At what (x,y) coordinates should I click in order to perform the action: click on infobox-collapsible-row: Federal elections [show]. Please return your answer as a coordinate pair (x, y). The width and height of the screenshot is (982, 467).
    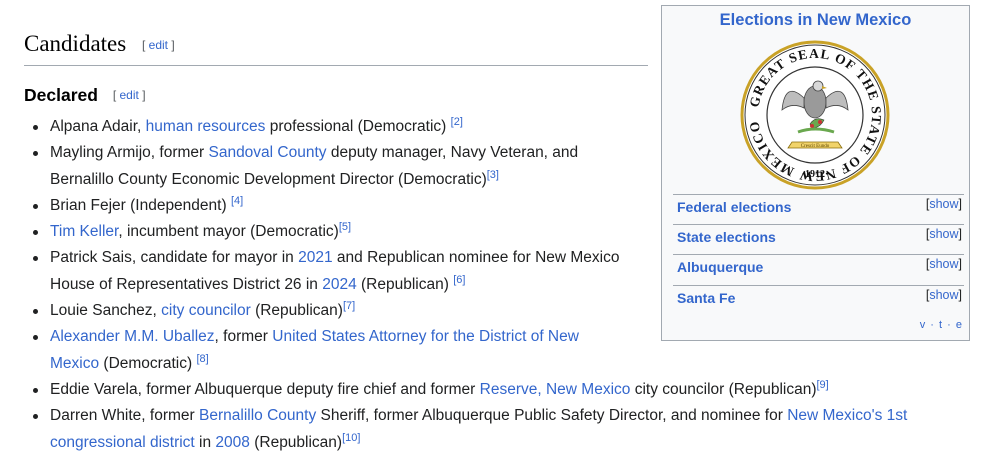
    Looking at the image, I should click on (818, 206).